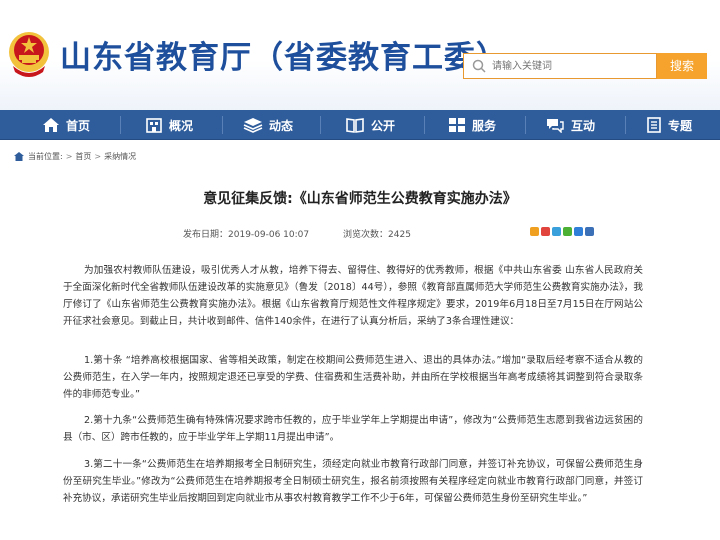 The height and width of the screenshot is (540, 720). Describe the element at coordinates (479, 66) in the screenshot. I see `search-icon` at that location.